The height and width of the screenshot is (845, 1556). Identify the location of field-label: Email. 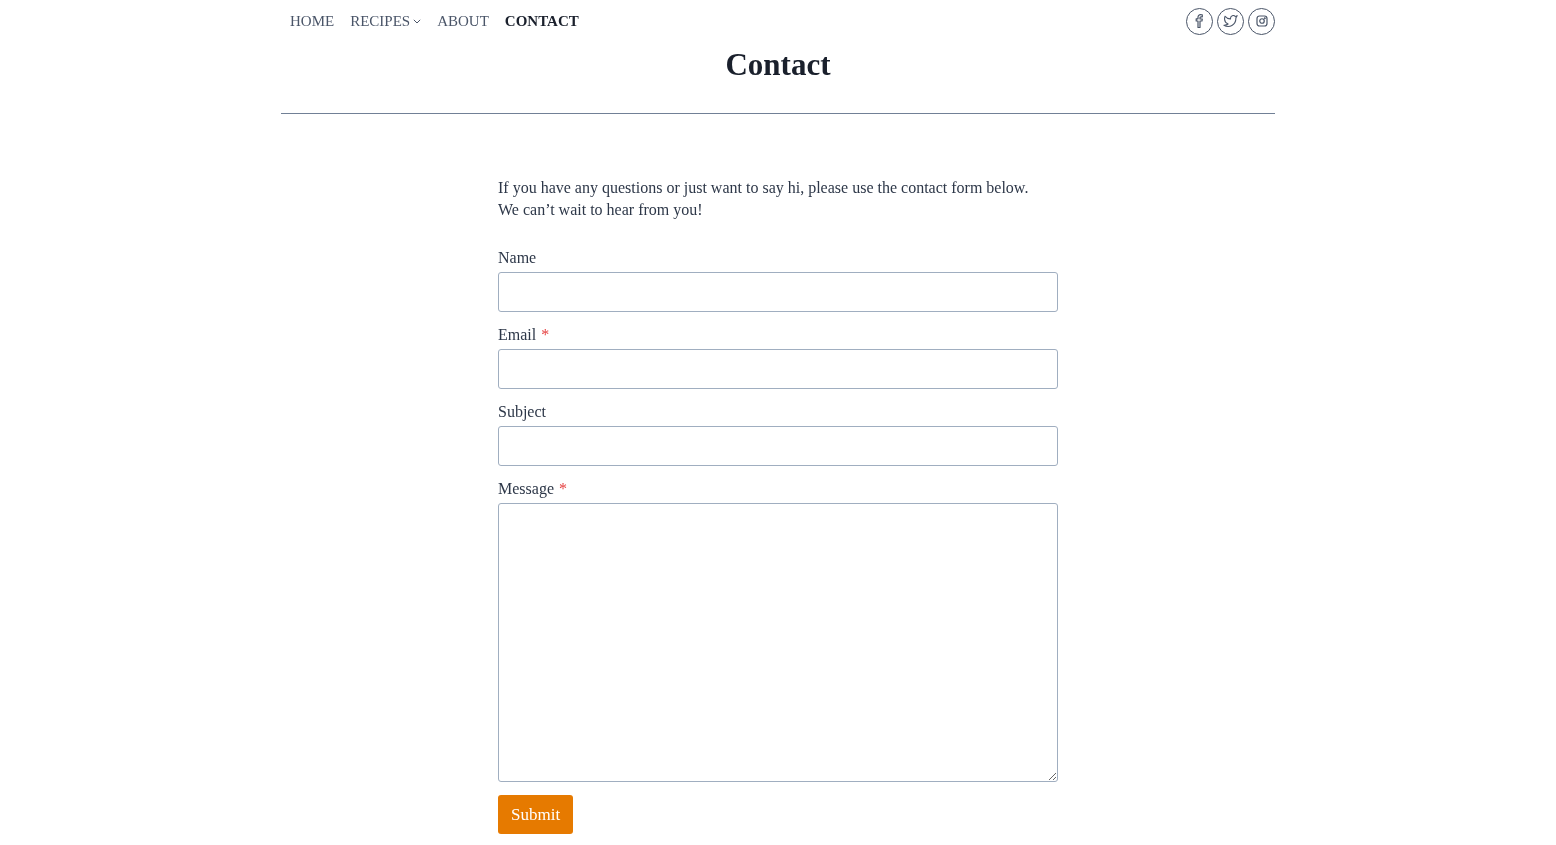
(517, 335).